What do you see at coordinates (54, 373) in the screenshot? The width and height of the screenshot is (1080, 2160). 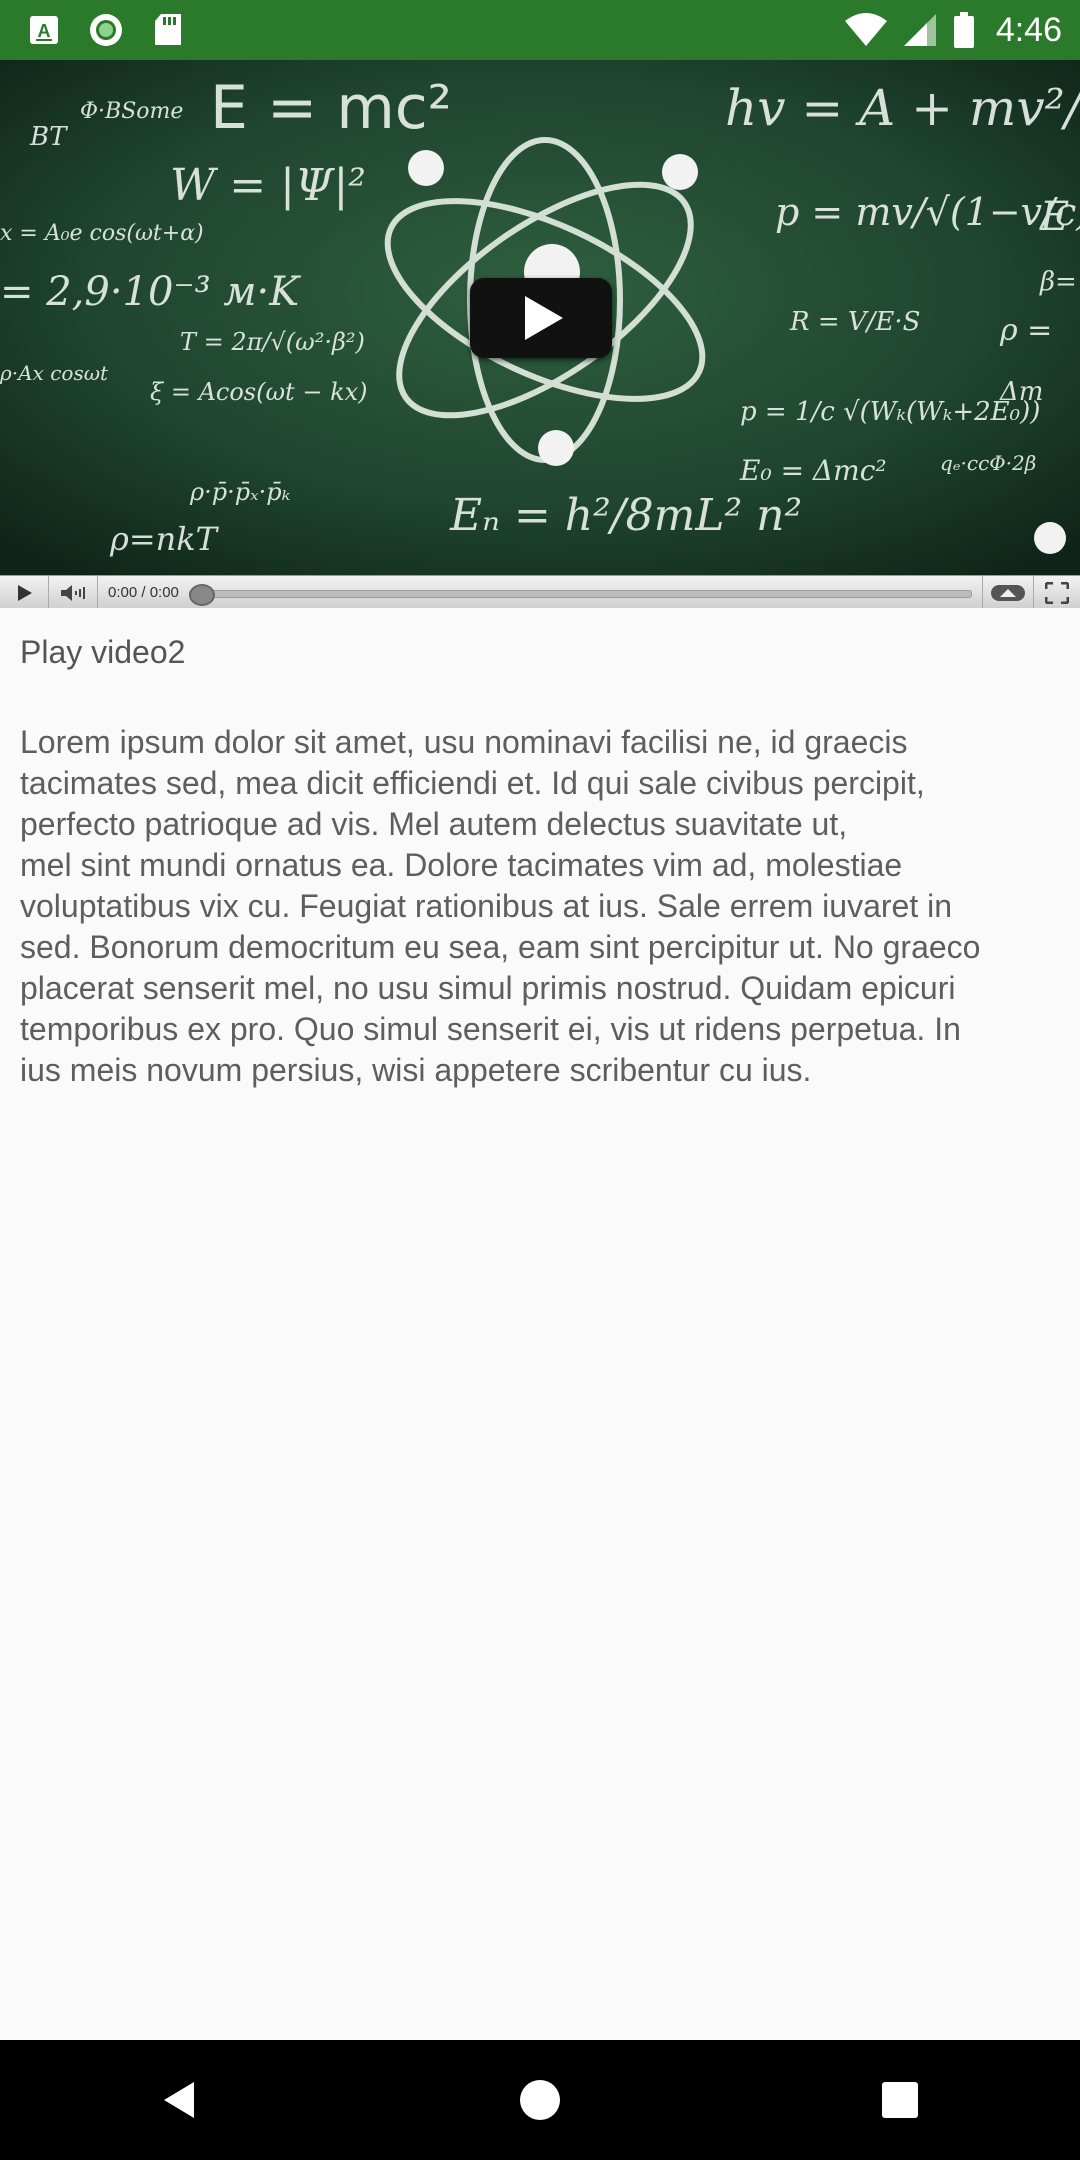 I see `svg-text: ρ·Ax cosωt` at bounding box center [54, 373].